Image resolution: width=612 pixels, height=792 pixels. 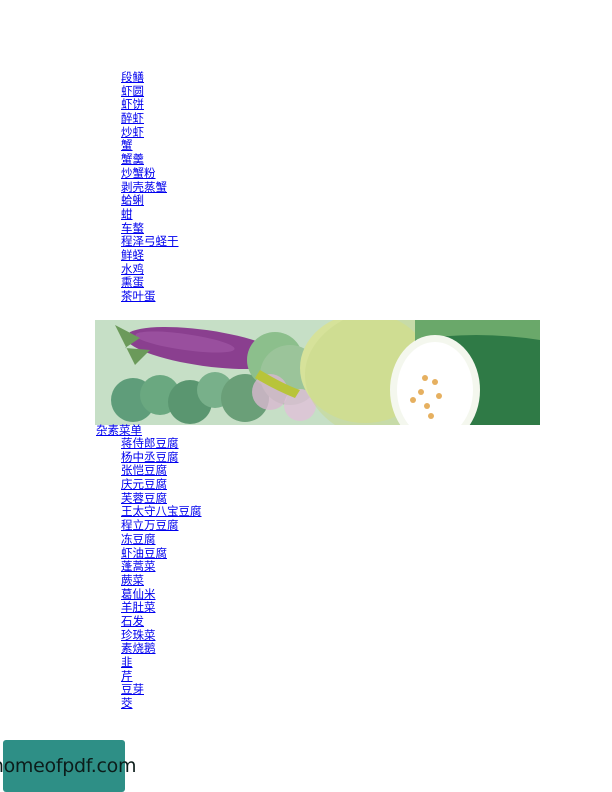 I want to click on recipe-link: 豆芽, so click(x=161, y=690).